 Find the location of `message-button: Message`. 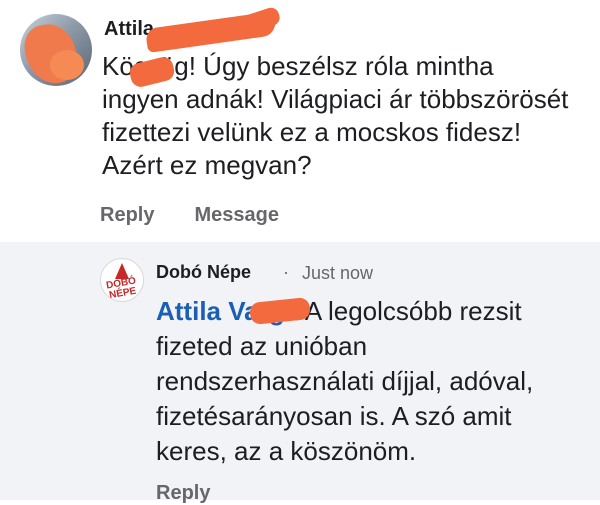

message-button: Message is located at coordinates (236, 215).